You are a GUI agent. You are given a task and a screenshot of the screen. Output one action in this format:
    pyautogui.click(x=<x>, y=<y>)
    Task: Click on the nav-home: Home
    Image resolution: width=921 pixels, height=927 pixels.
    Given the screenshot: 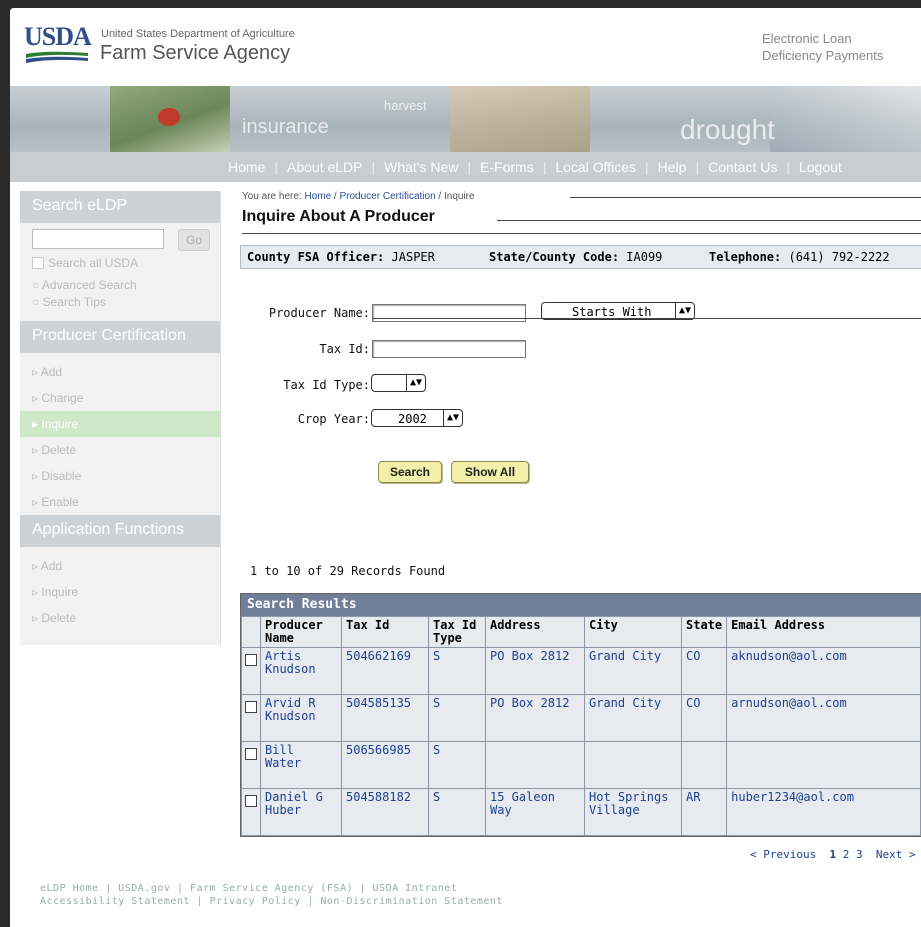 What is the action you would take?
    pyautogui.click(x=246, y=167)
    